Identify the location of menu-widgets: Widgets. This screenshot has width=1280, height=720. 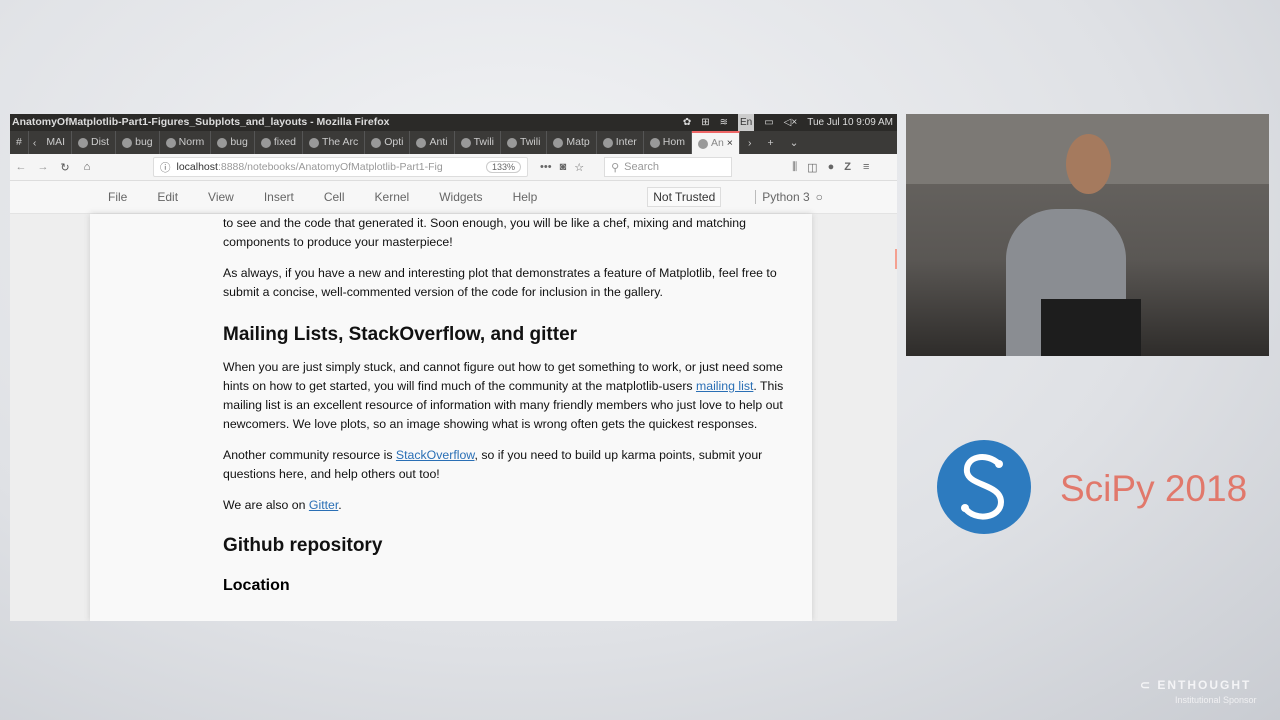
(460, 197).